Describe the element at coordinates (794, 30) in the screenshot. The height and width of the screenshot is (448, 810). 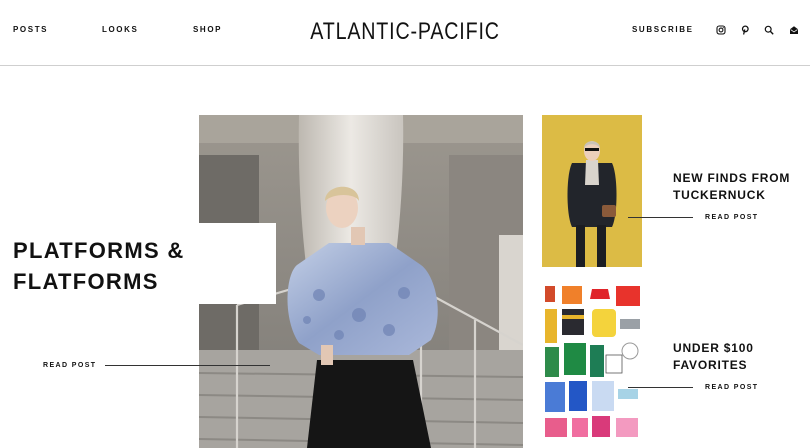
I see `mail-icon` at that location.